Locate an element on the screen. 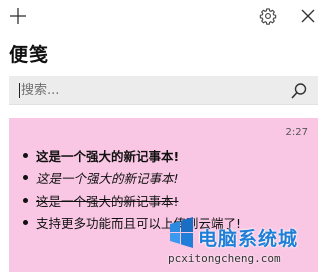 The height and width of the screenshot is (272, 328). add-note-button is located at coordinates (18, 16).